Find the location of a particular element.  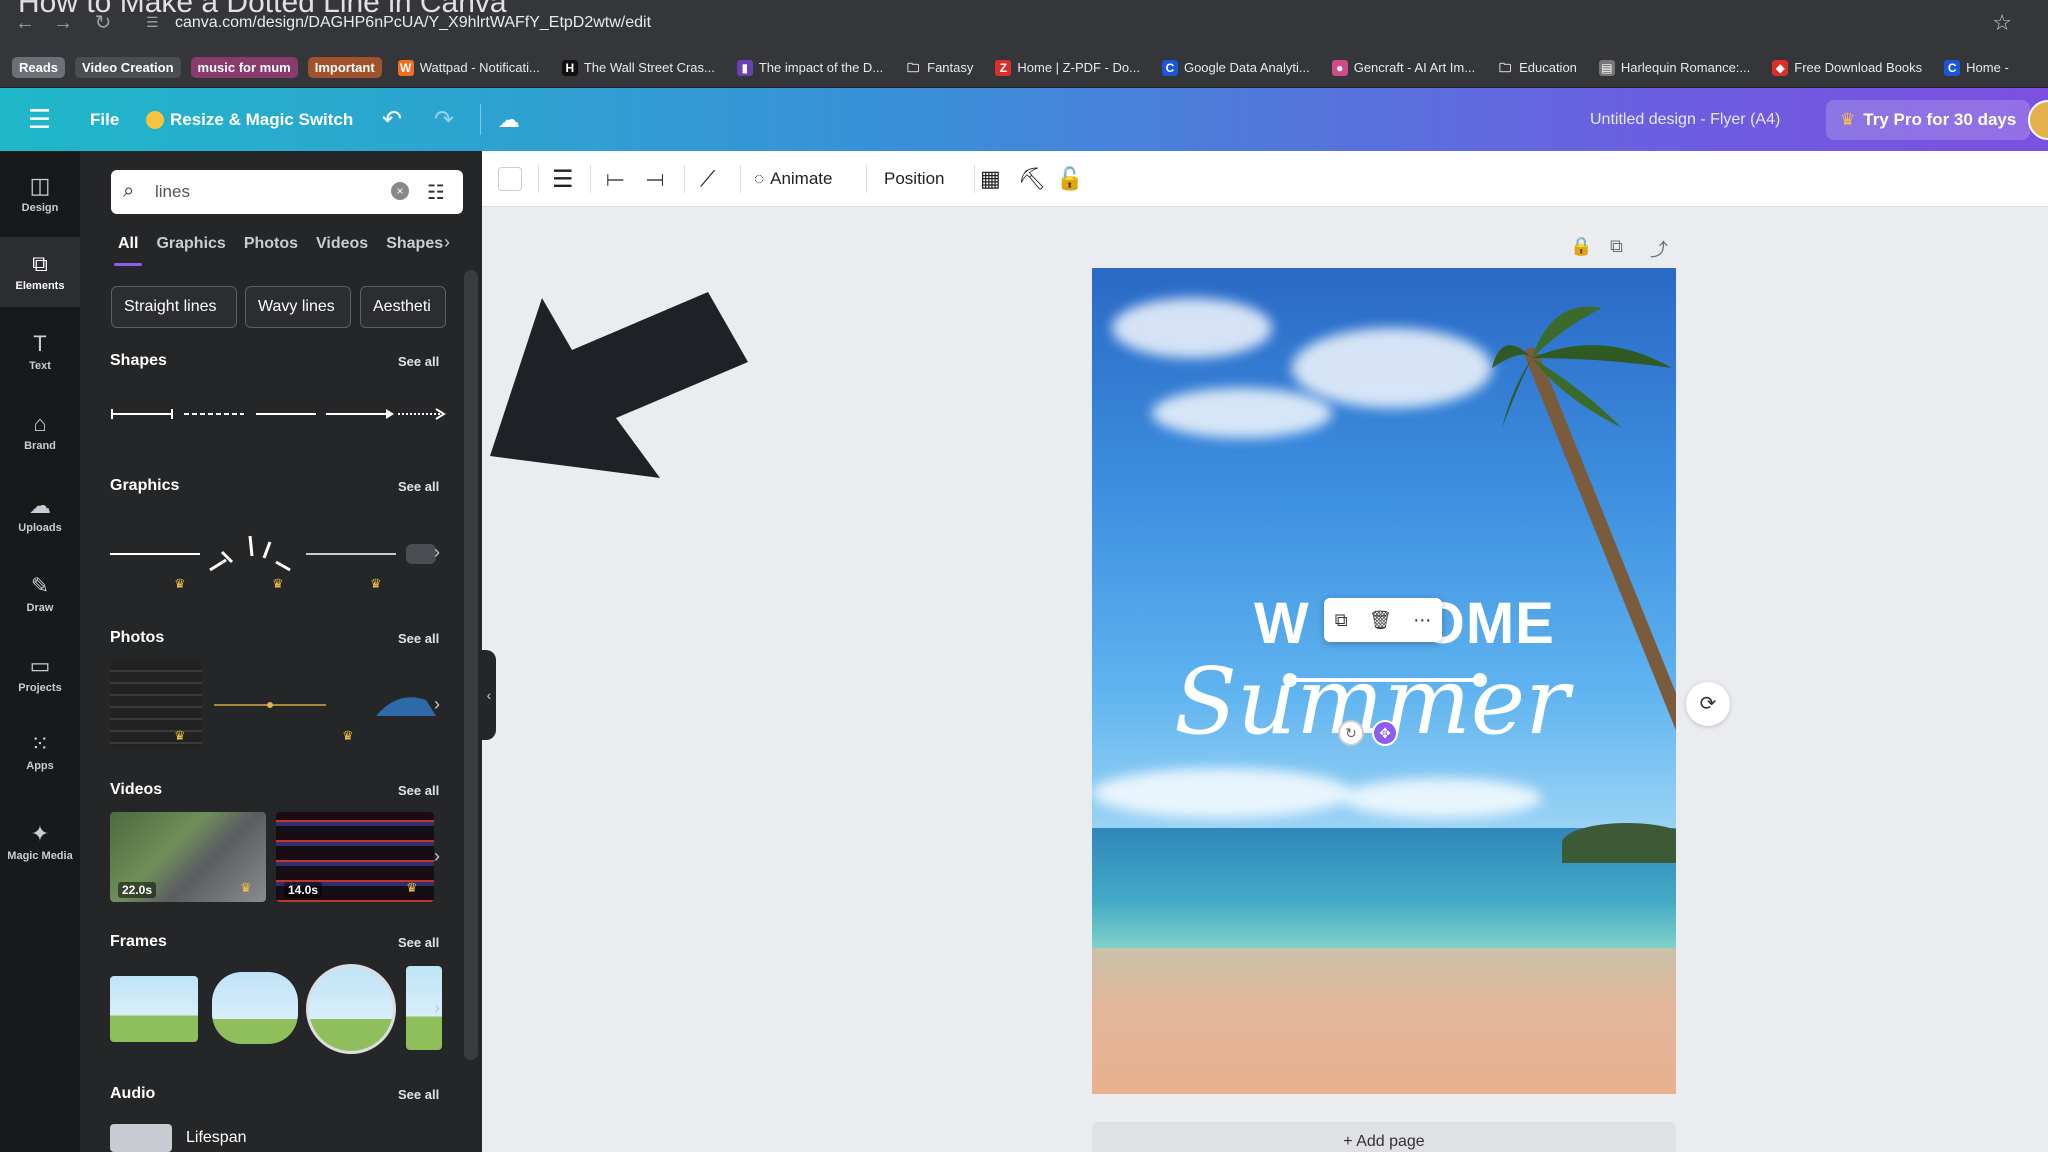

transparency-icon: ▦ is located at coordinates (990, 179).